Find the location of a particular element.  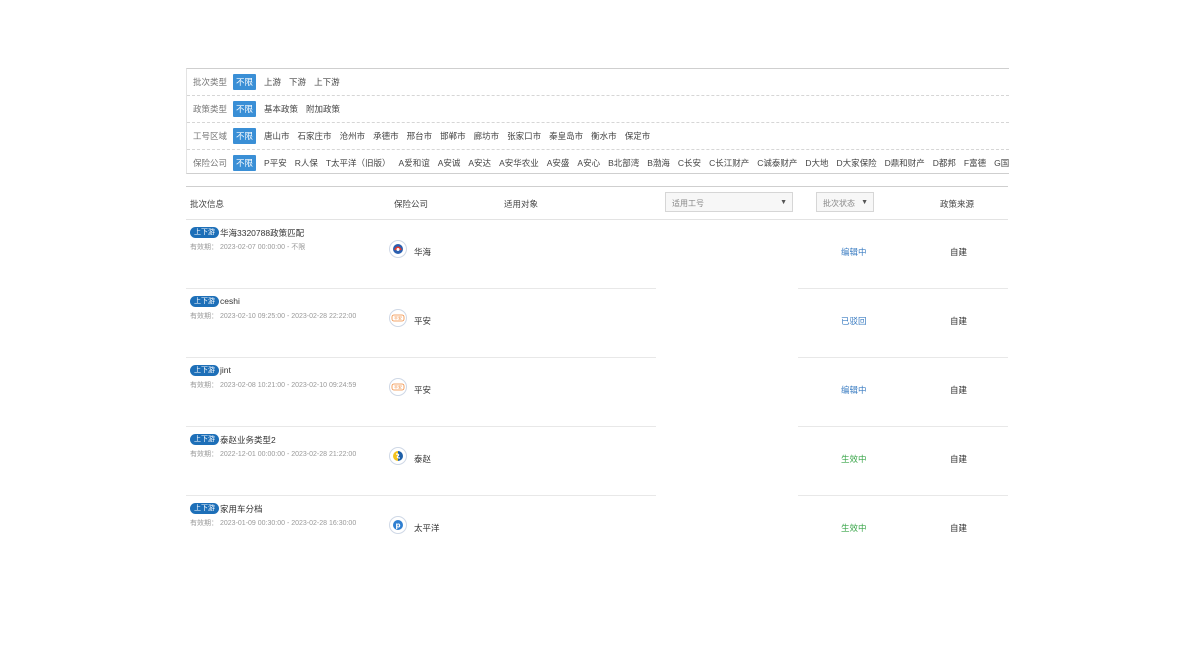

filter-option: 邢台市 is located at coordinates (420, 136).